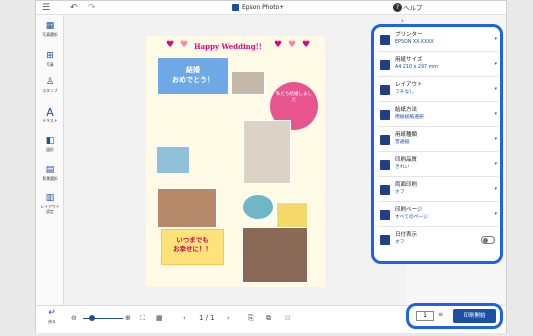 The height and width of the screenshot is (336, 533). I want to click on duplex-icon, so click(385, 190).